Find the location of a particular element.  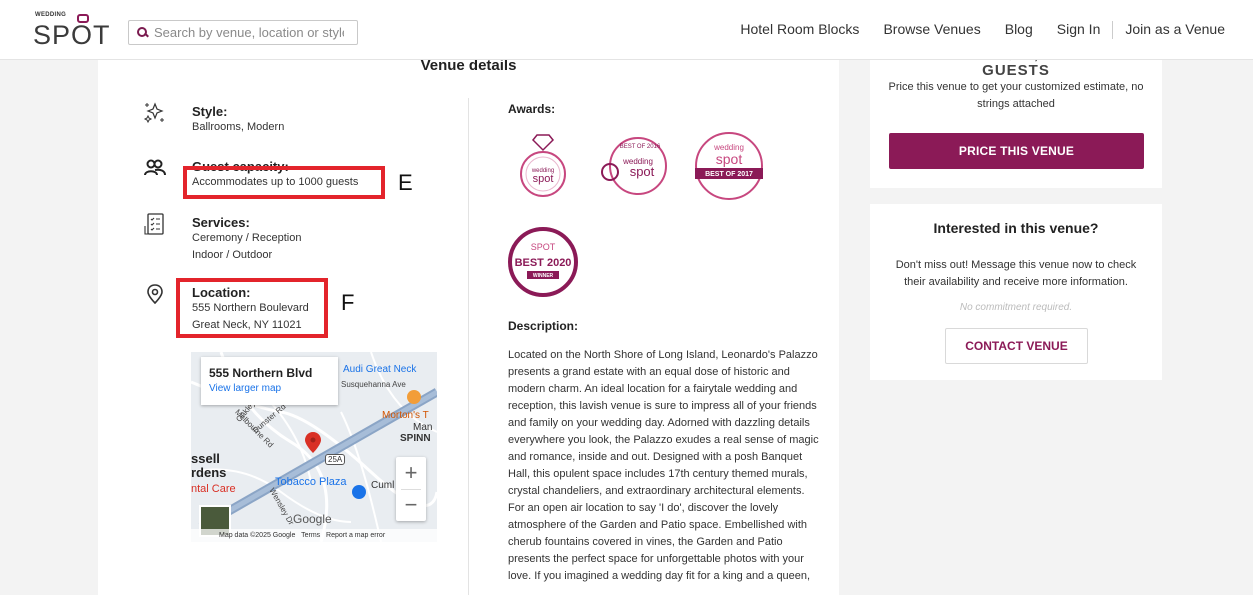

nav-divider is located at coordinates (1113, 30).